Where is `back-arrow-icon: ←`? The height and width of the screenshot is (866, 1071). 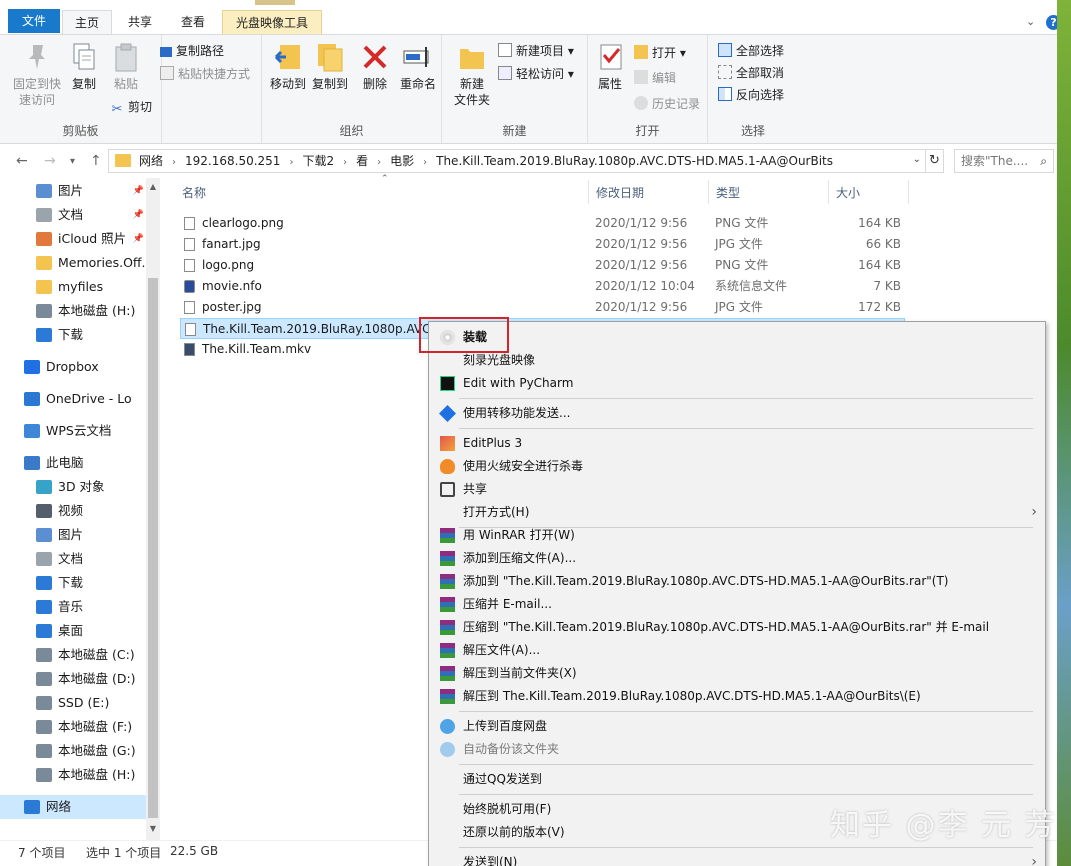 back-arrow-icon: ← is located at coordinates (22, 161).